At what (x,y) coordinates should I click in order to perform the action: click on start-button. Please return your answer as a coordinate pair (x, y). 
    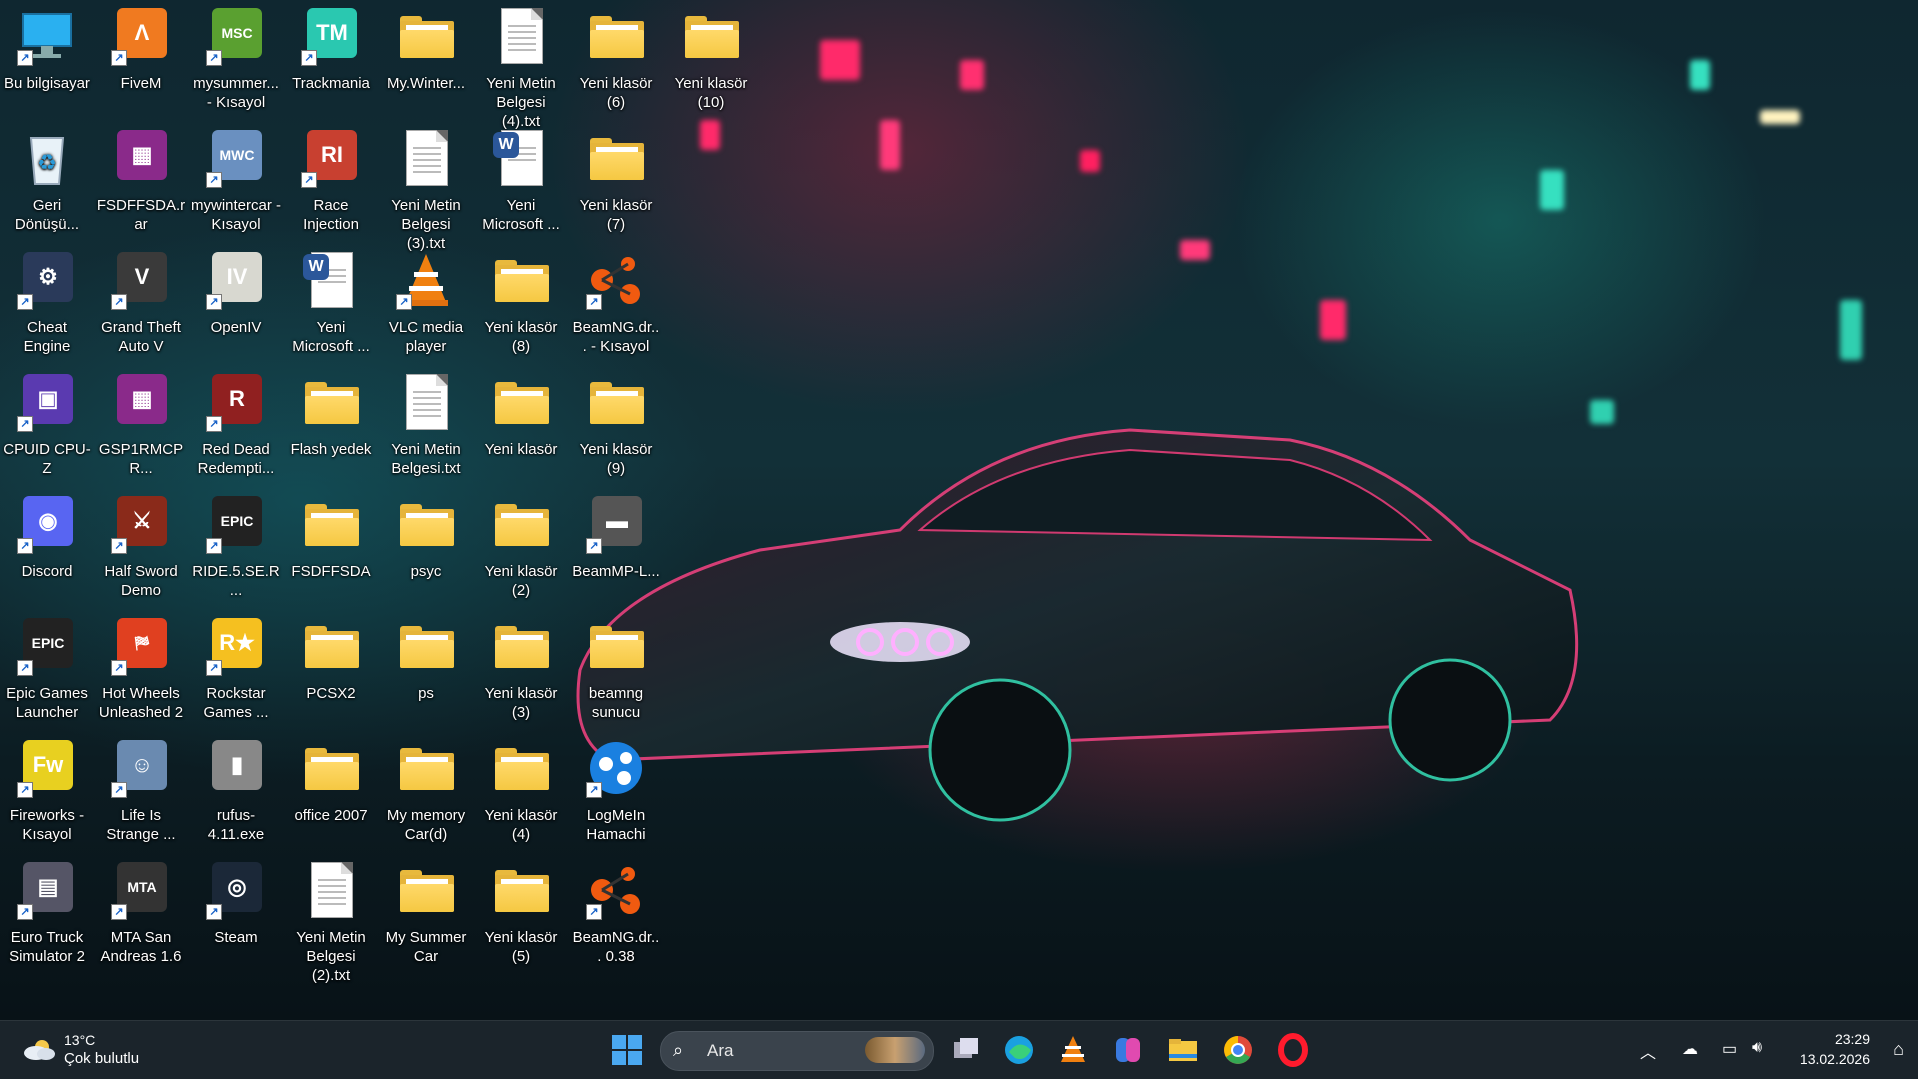
    Looking at the image, I should click on (627, 1050).